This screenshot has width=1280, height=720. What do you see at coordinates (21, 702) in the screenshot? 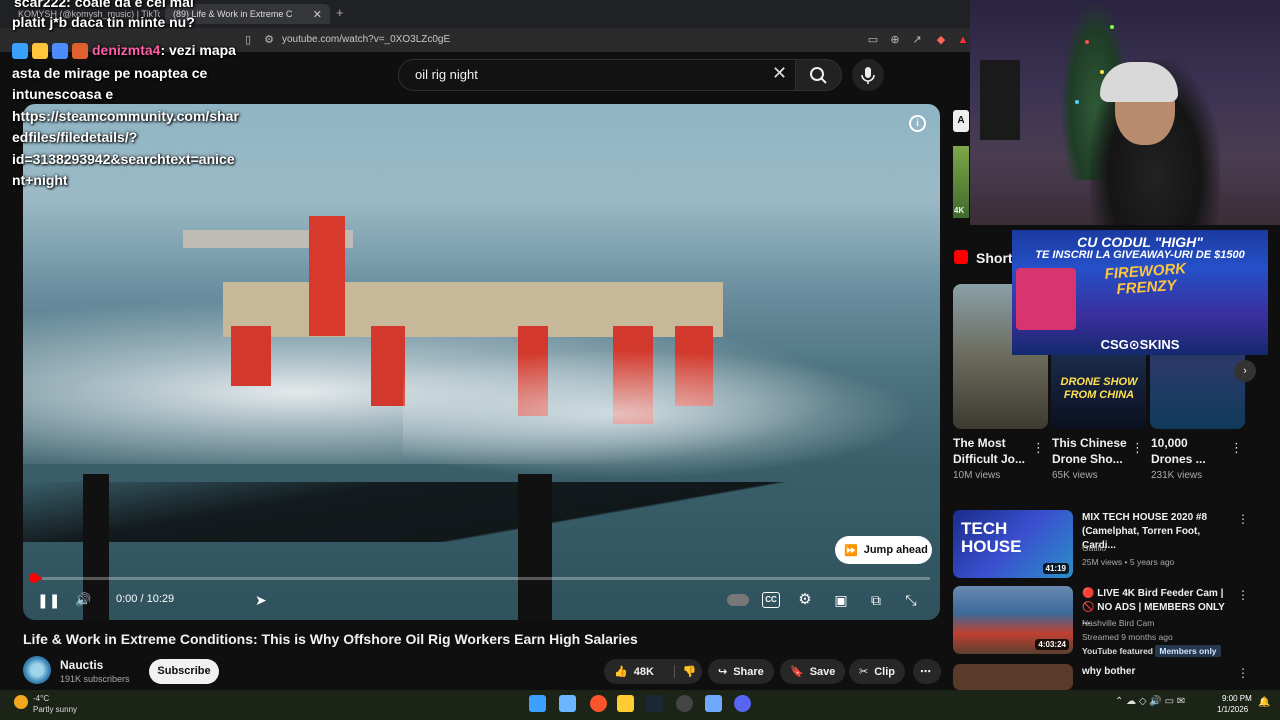
I see `weather-icon` at bounding box center [21, 702].